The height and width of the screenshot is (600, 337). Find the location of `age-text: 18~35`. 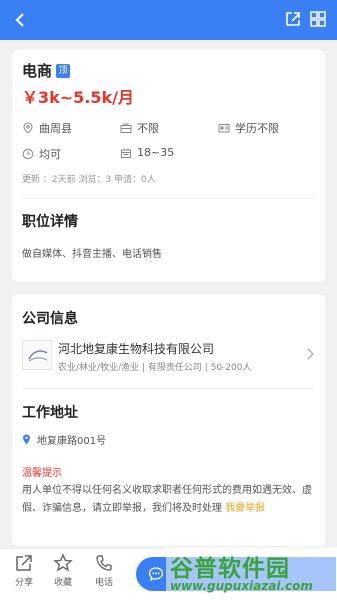

age-text: 18~35 is located at coordinates (156, 152).